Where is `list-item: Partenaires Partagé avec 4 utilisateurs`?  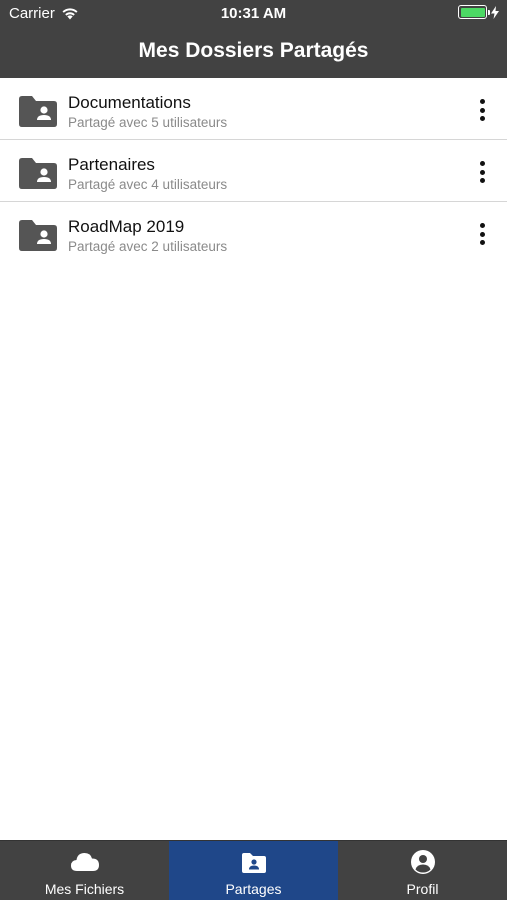 list-item: Partenaires Partagé avec 4 utilisateurs is located at coordinates (253, 171).